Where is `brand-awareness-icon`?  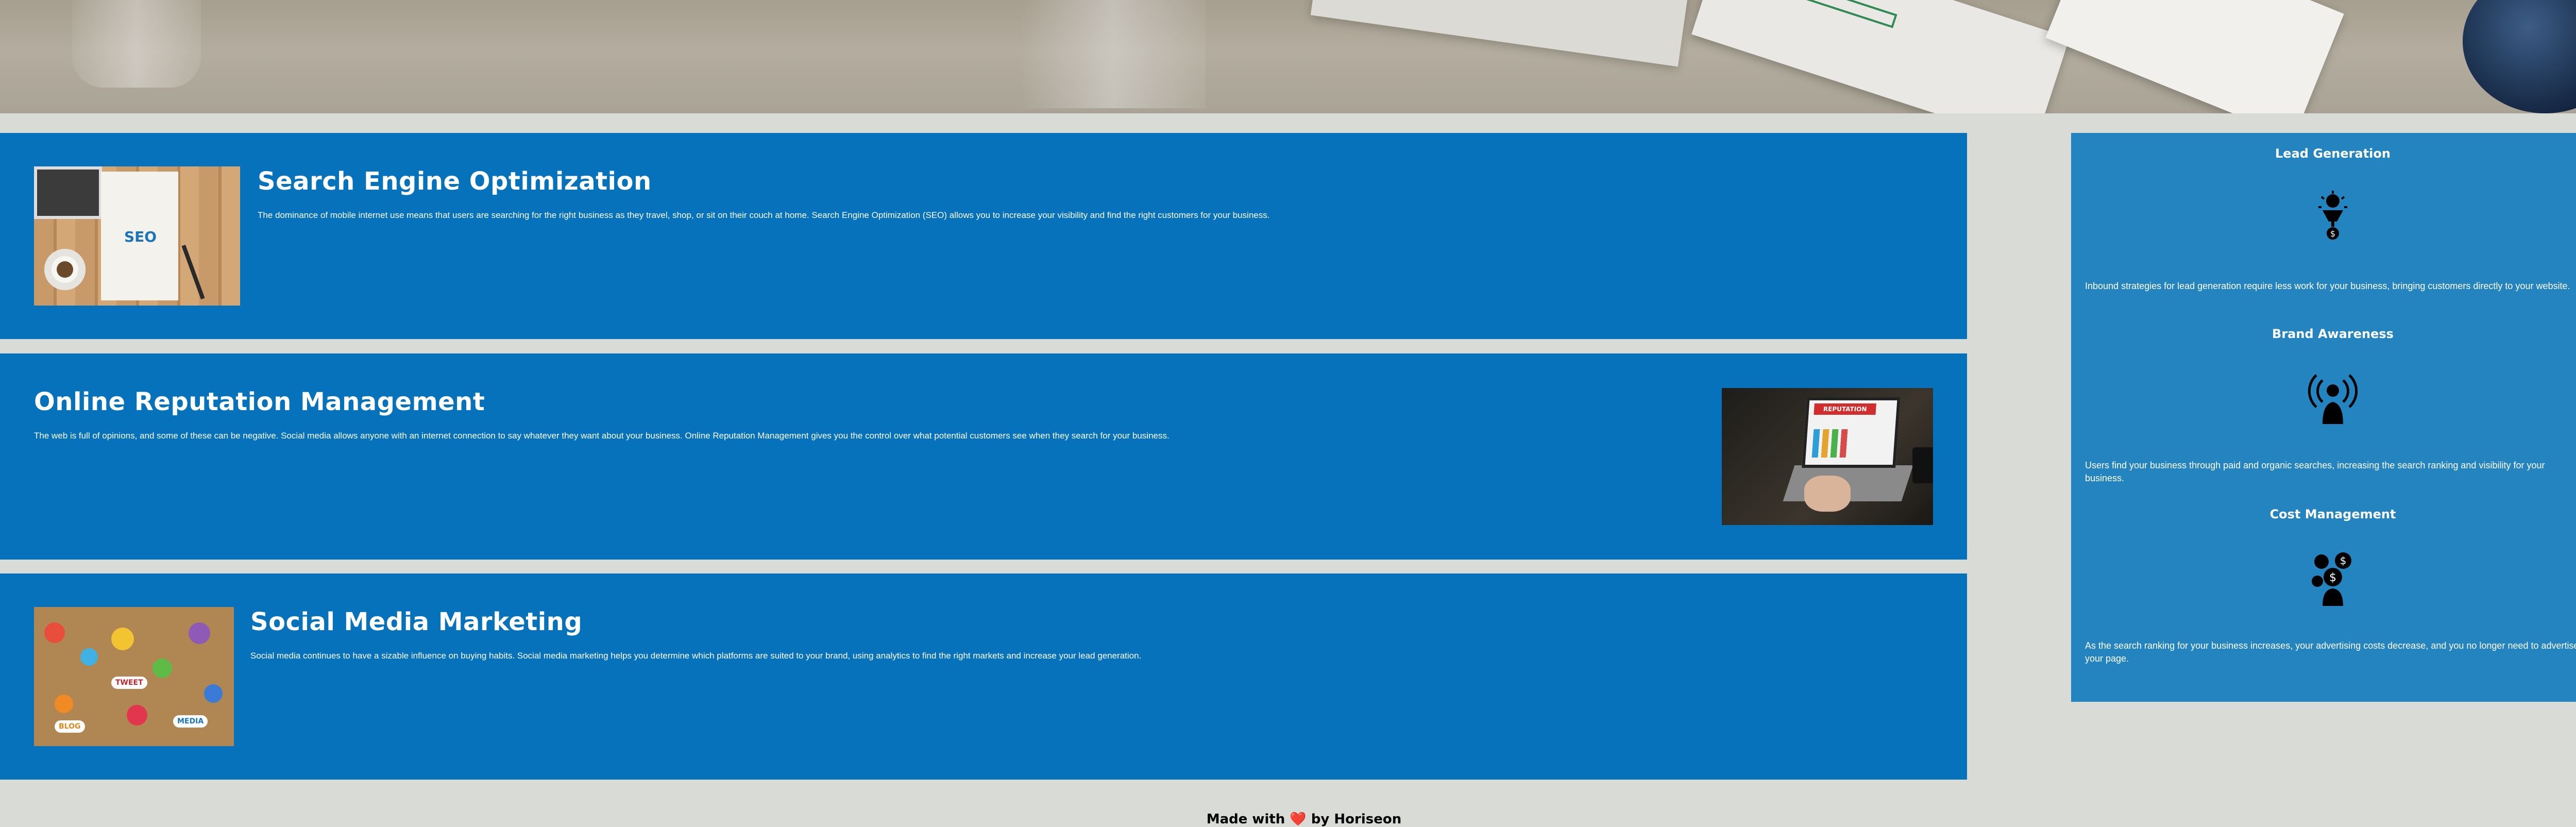 brand-awareness-icon is located at coordinates (2333, 399).